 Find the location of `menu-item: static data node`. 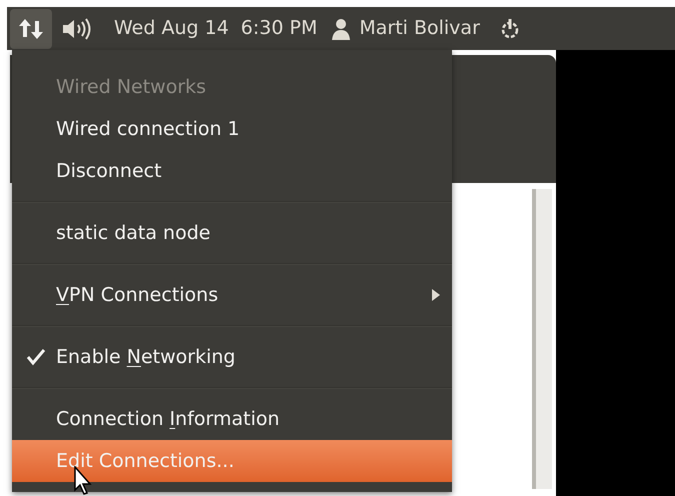

menu-item: static data node is located at coordinates (232, 233).